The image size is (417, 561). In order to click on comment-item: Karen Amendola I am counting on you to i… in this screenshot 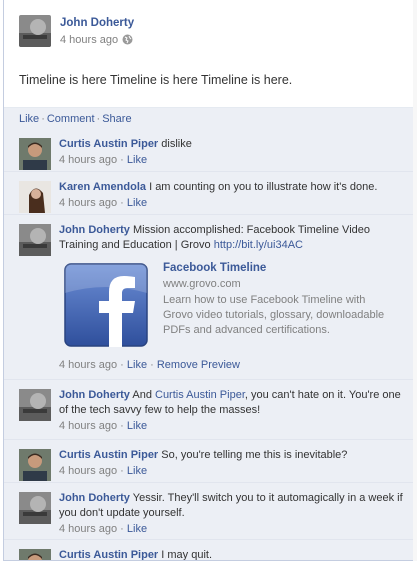, I will do `click(208, 193)`.